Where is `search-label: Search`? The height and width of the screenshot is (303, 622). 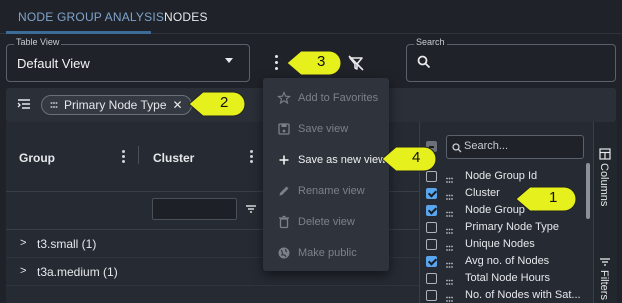
search-label: Search is located at coordinates (430, 42).